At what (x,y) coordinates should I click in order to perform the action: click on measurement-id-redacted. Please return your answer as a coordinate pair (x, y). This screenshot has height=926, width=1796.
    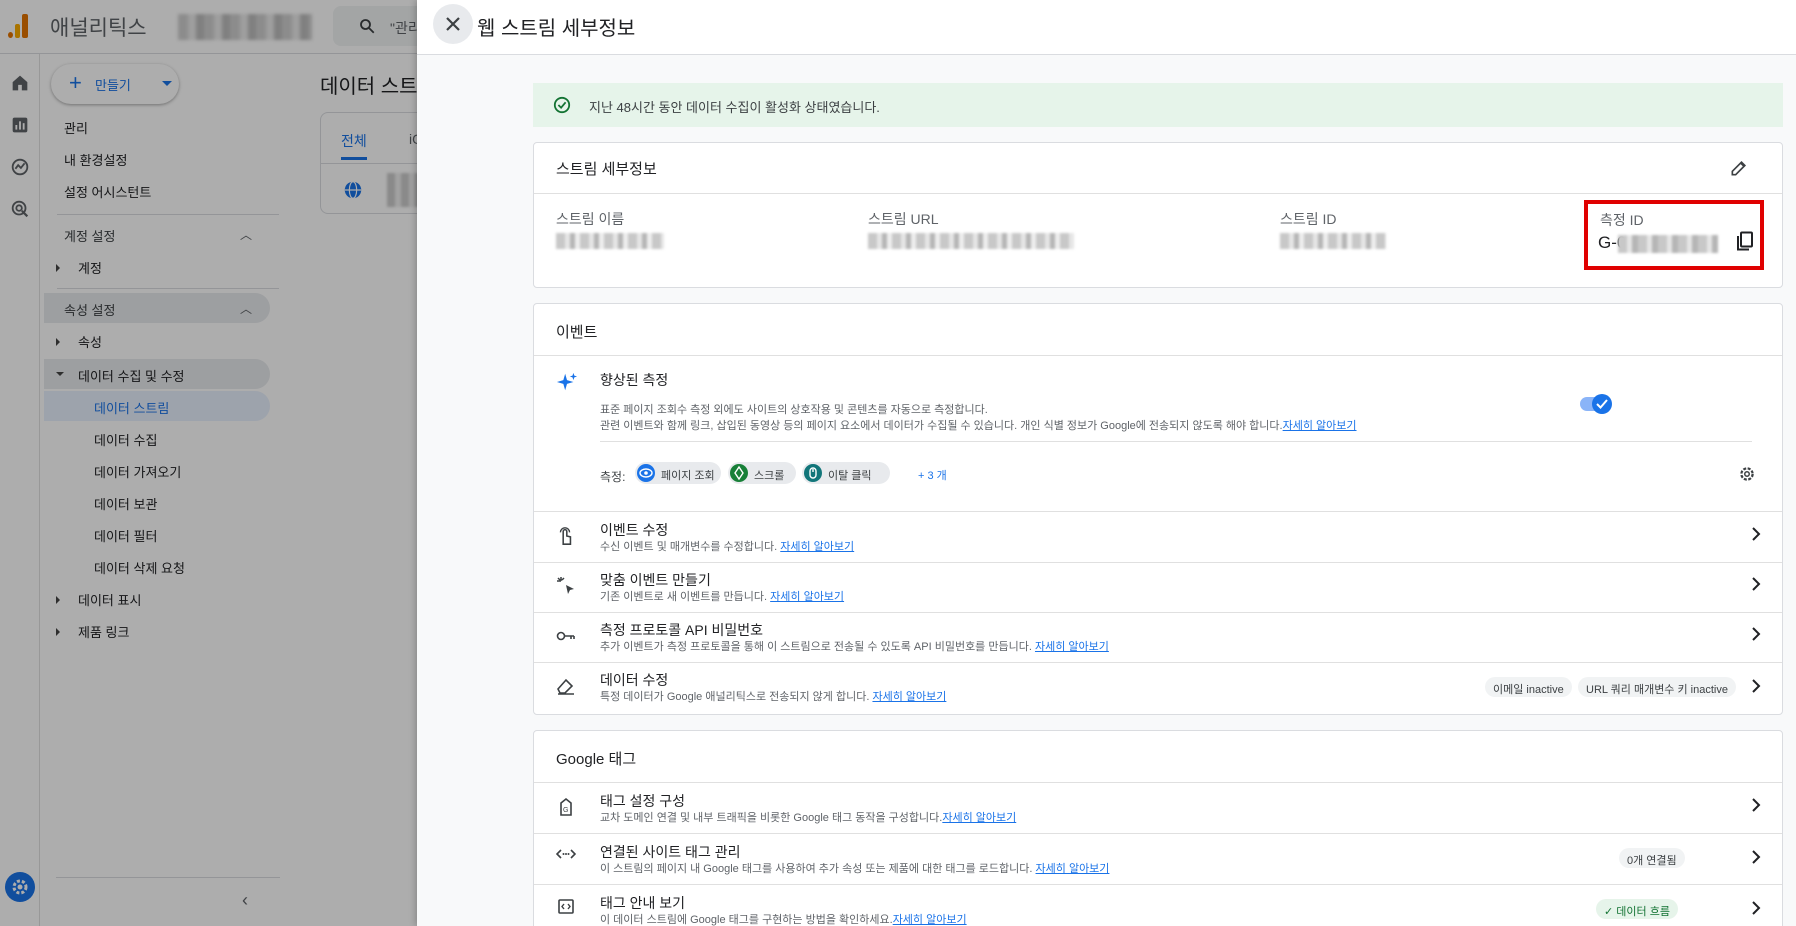
    Looking at the image, I should click on (1668, 244).